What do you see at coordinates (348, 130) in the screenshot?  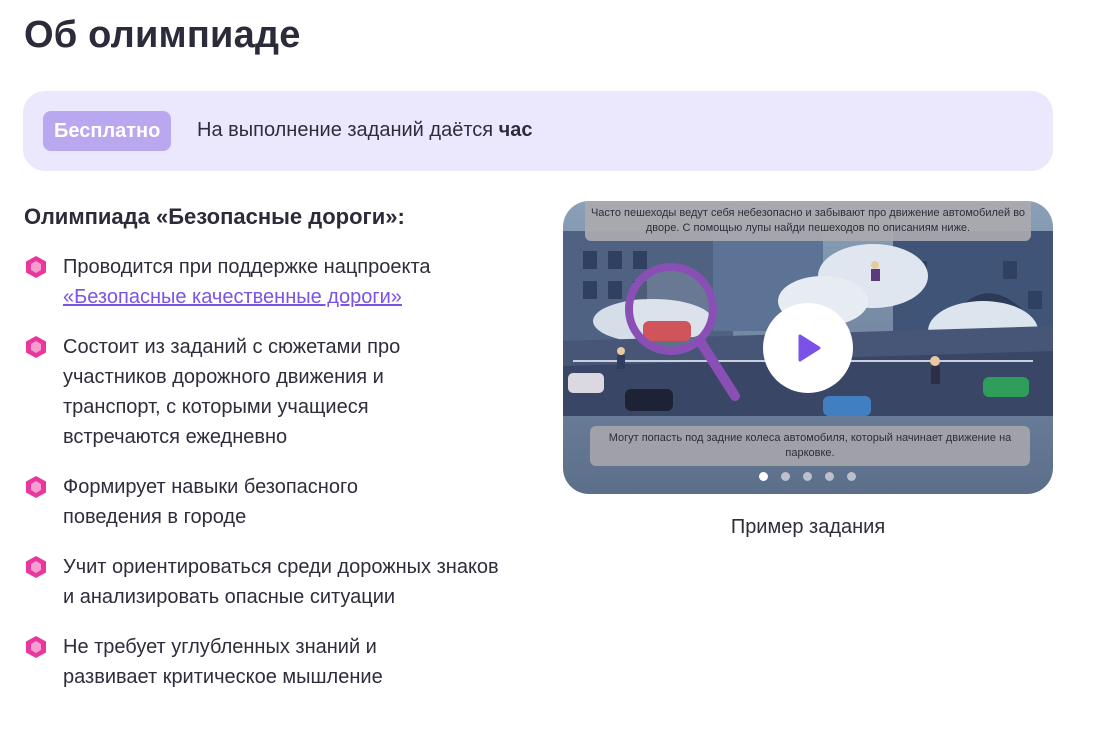 I see `banner-text-prefix: На выполнение заданий даётся` at bounding box center [348, 130].